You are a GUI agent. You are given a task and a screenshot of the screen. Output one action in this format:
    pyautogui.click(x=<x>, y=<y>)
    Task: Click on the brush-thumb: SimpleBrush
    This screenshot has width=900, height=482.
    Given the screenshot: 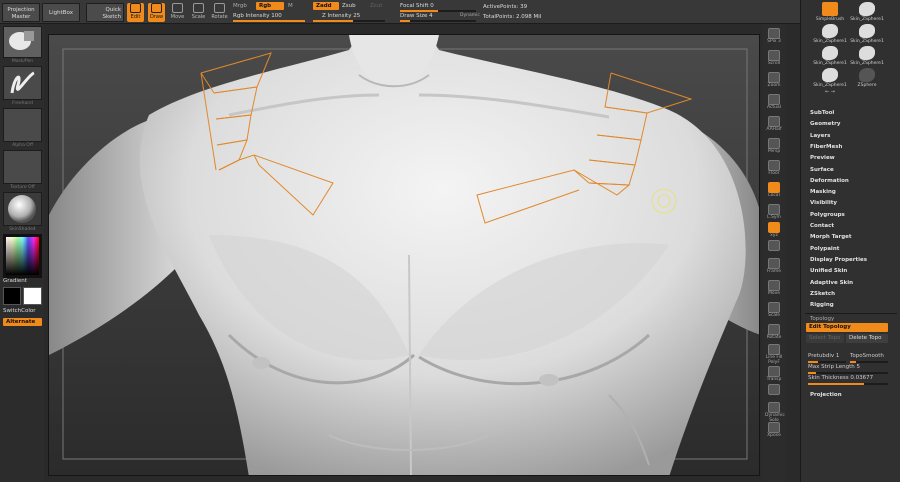 What is the action you would take?
    pyautogui.click(x=830, y=13)
    